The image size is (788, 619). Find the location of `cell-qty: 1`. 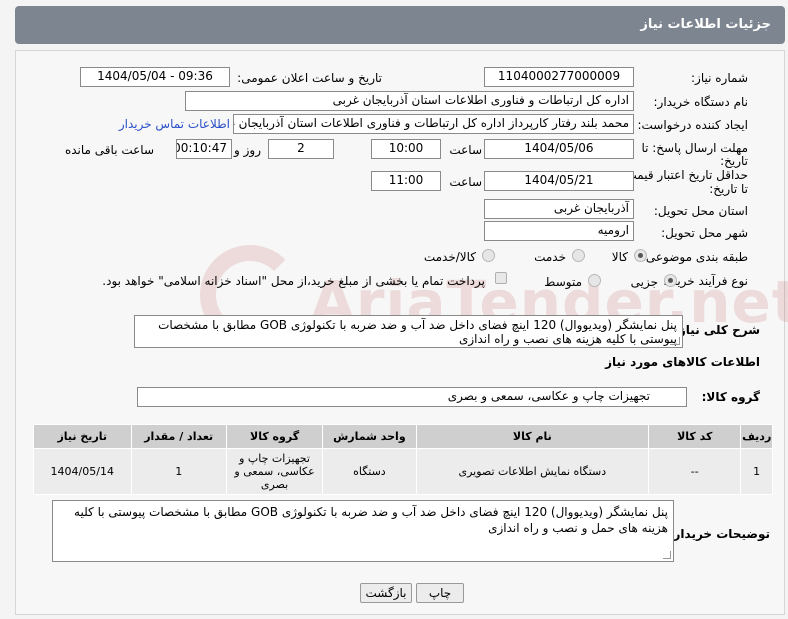

cell-qty: 1 is located at coordinates (178, 471).